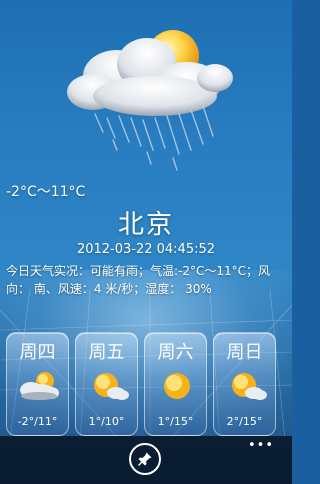 The height and width of the screenshot is (484, 320). What do you see at coordinates (244, 352) in the screenshot?
I see `forecast-day-label: 周日` at bounding box center [244, 352].